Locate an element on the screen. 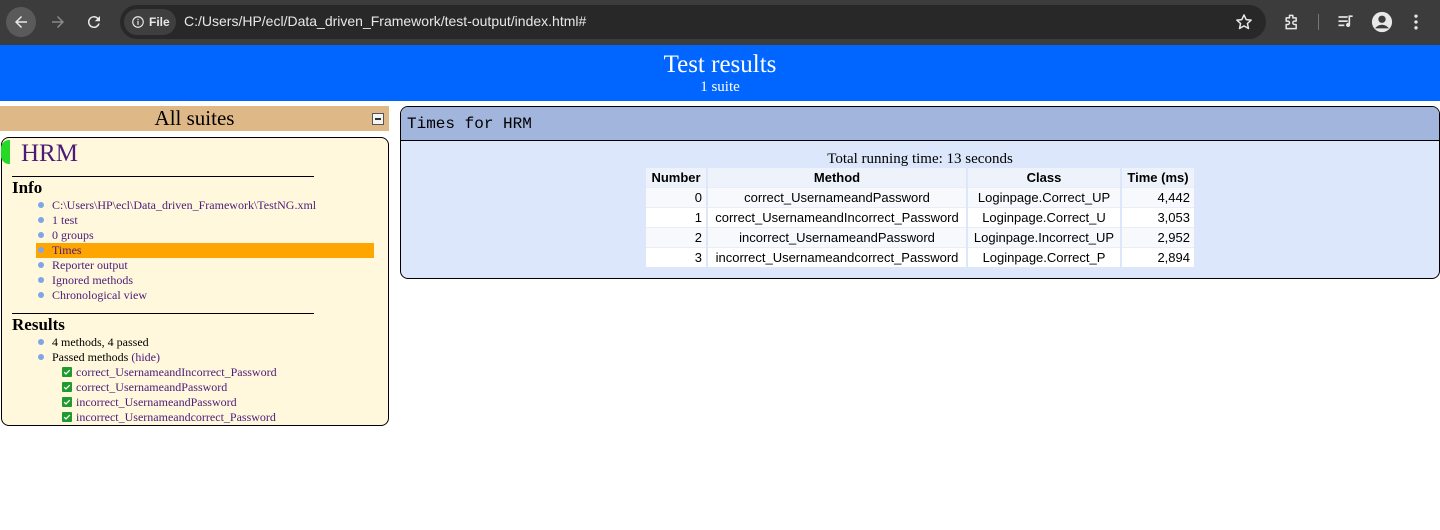  info-item-tests: 1 test is located at coordinates (205, 220).